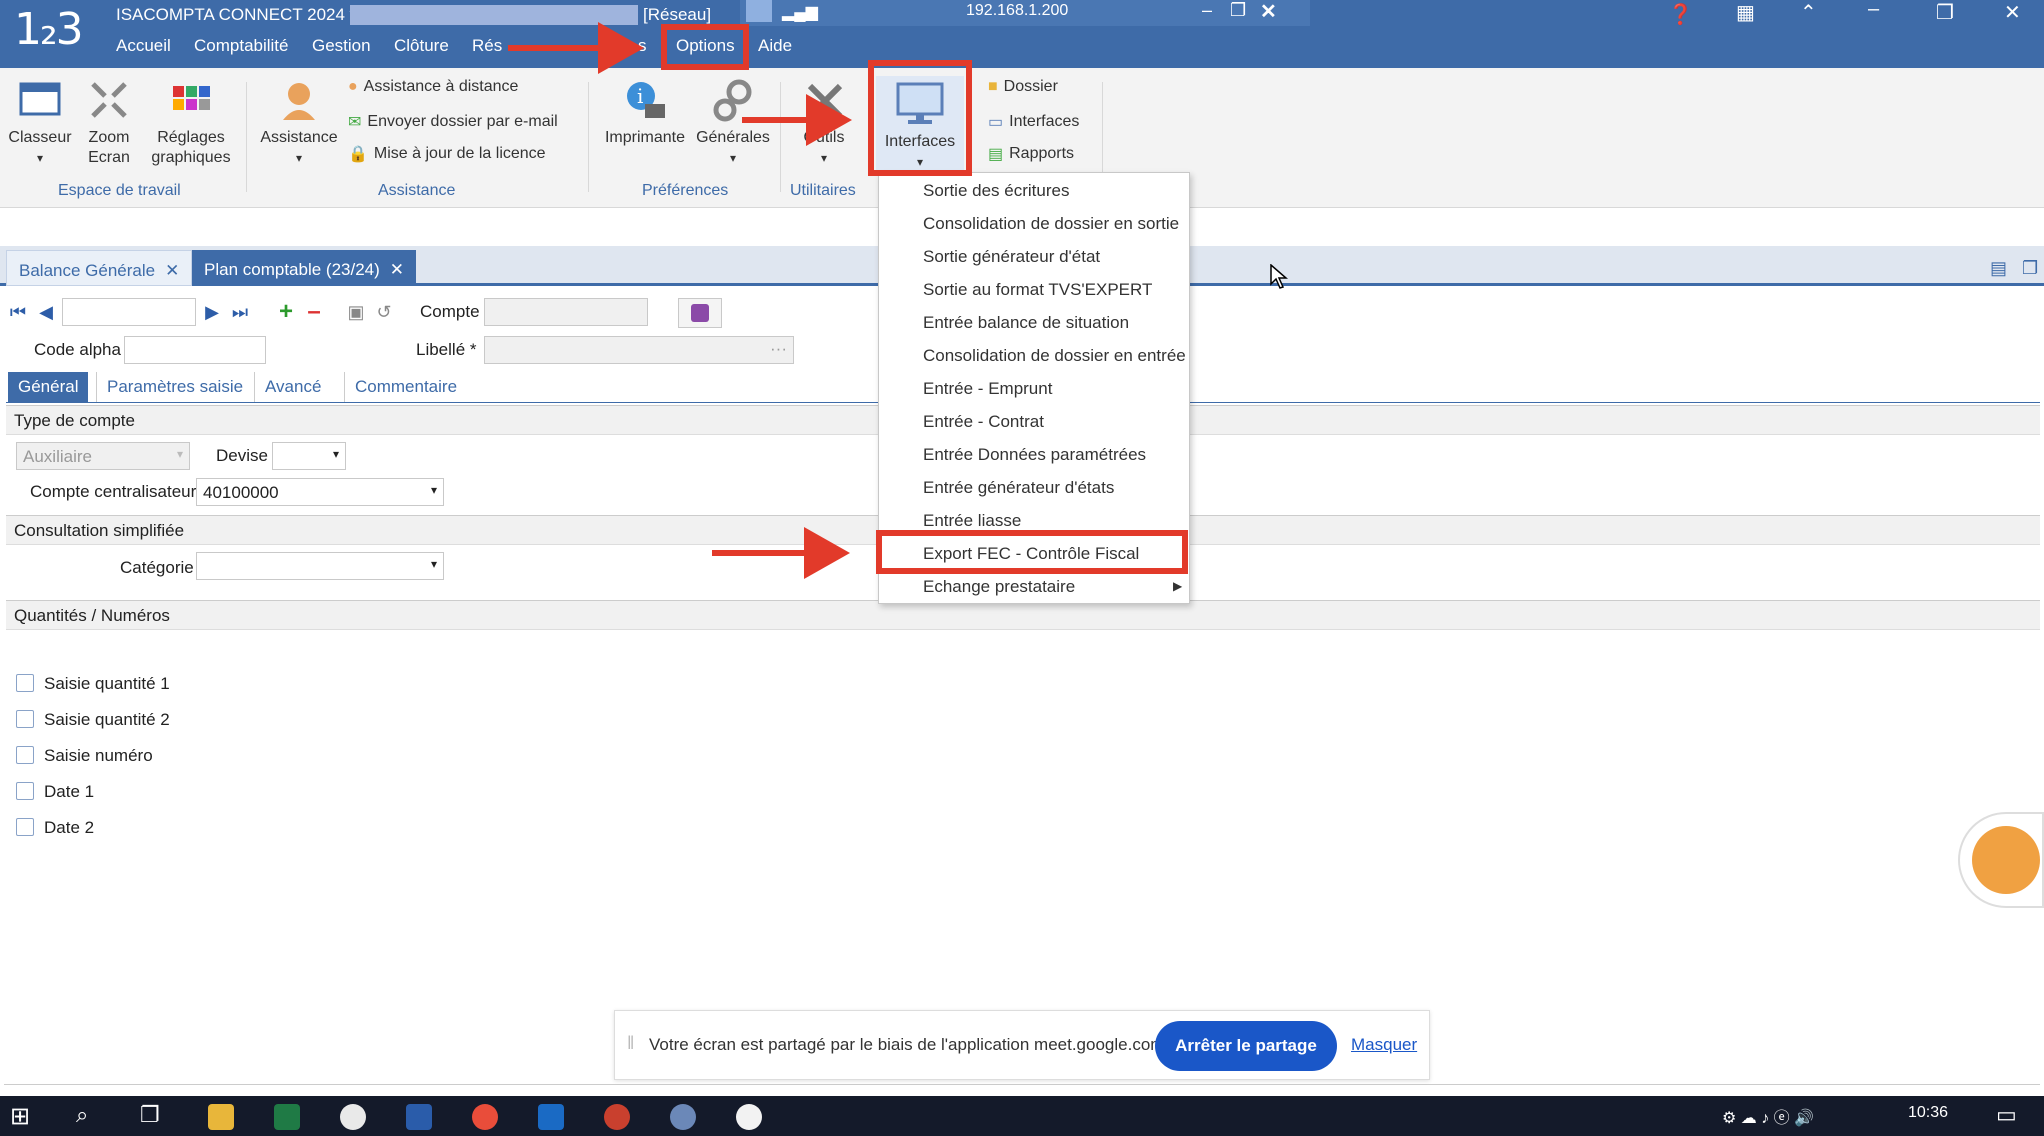 The height and width of the screenshot is (1136, 2044). Describe the element at coordinates (191, 123) in the screenshot. I see `reglages-graphiques-button: Réglages graphiques` at that location.